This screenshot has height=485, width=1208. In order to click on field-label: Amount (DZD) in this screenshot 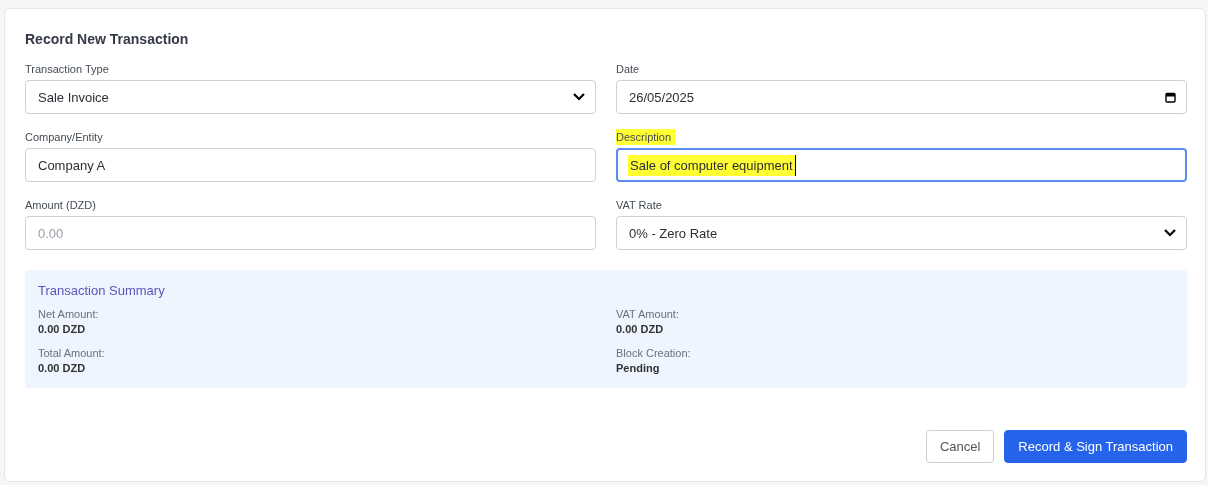, I will do `click(60, 205)`.